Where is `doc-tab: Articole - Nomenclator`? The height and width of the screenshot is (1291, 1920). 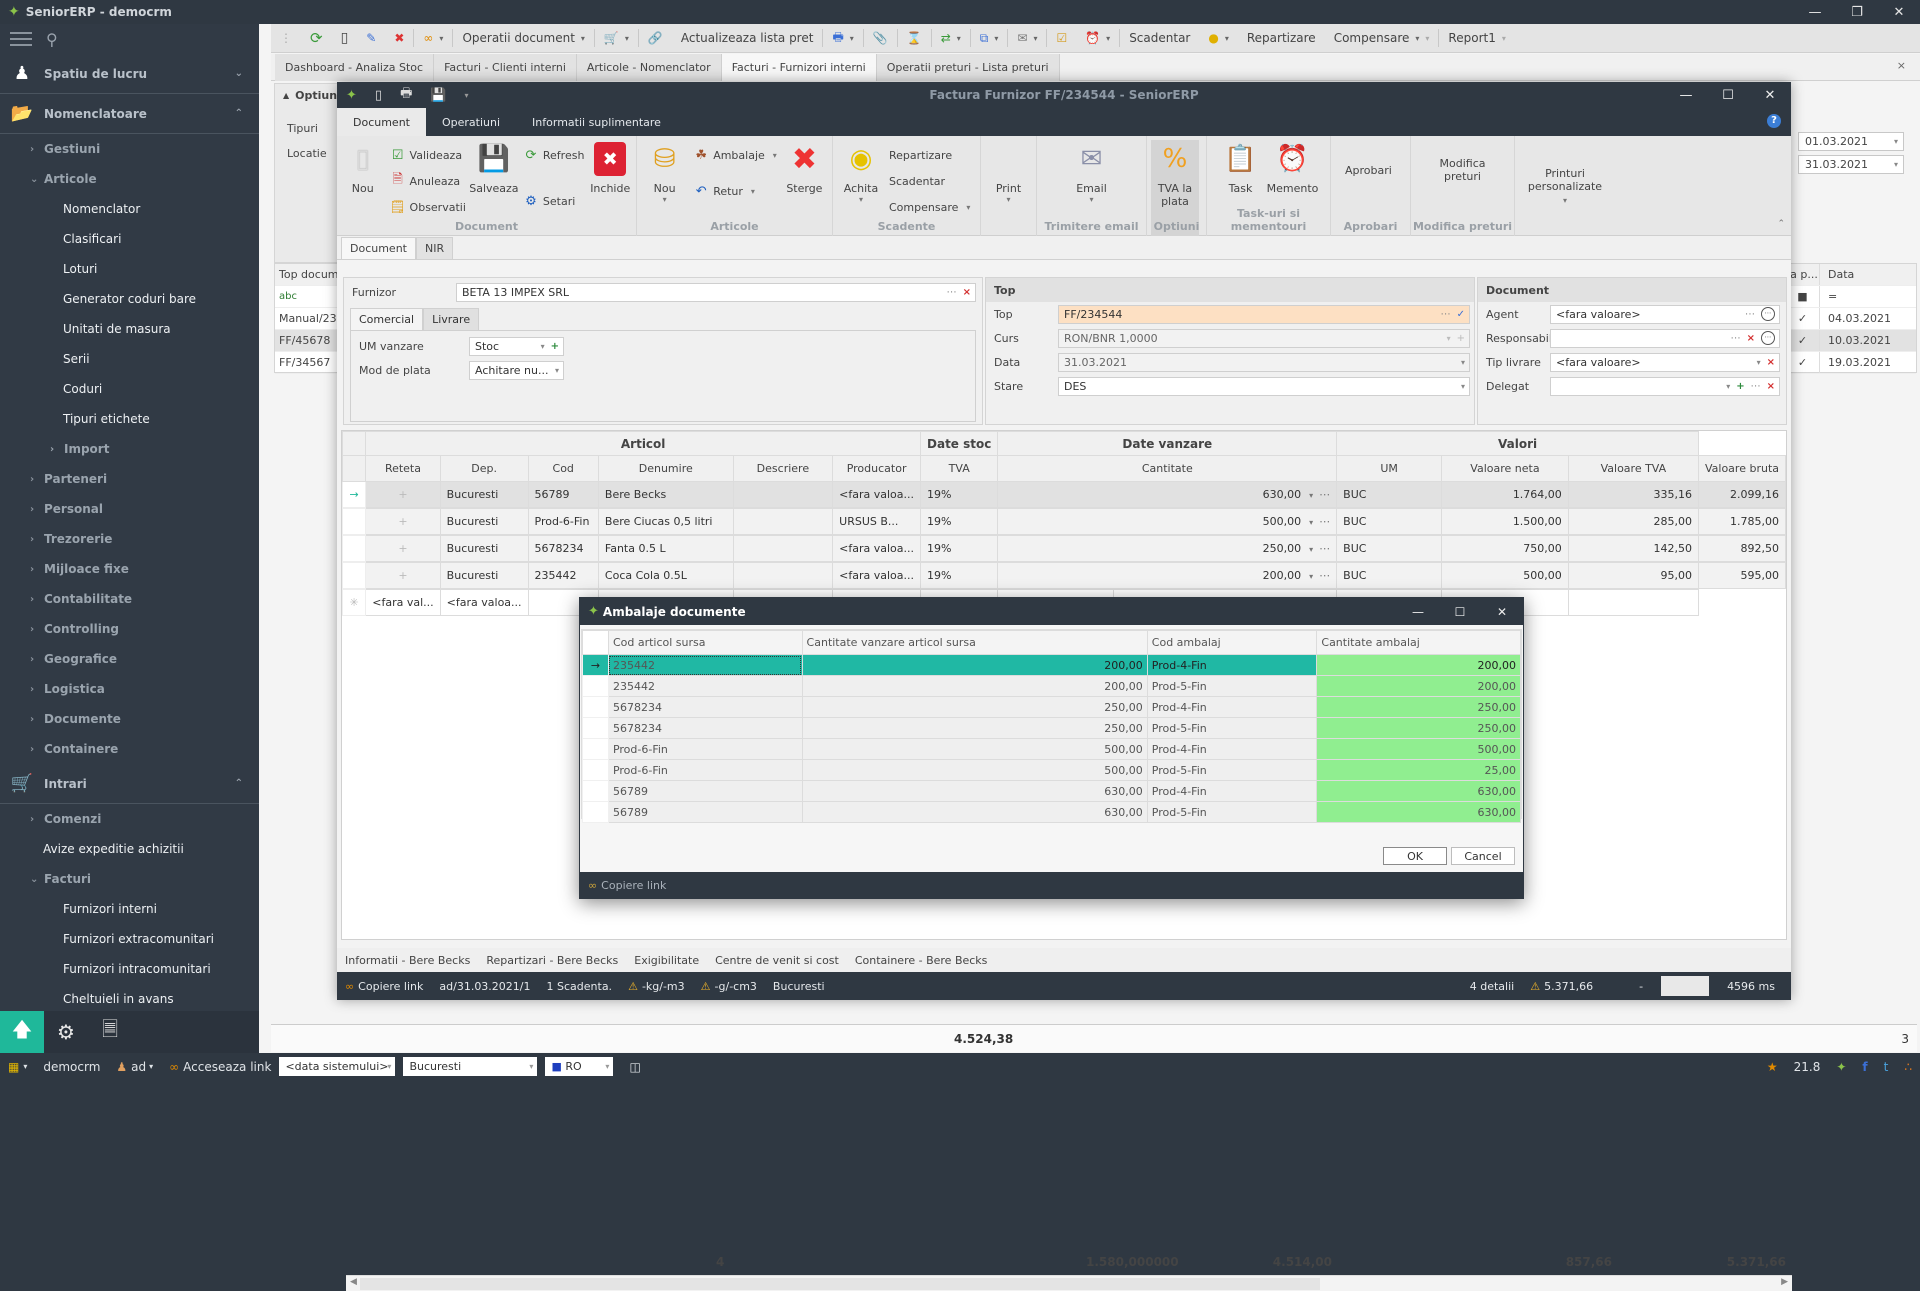 doc-tab: Articole - Nomenclator is located at coordinates (649, 67).